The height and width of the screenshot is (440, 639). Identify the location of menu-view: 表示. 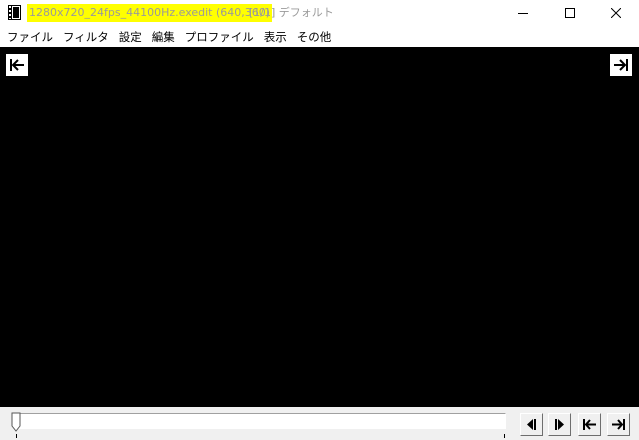
(275, 37).